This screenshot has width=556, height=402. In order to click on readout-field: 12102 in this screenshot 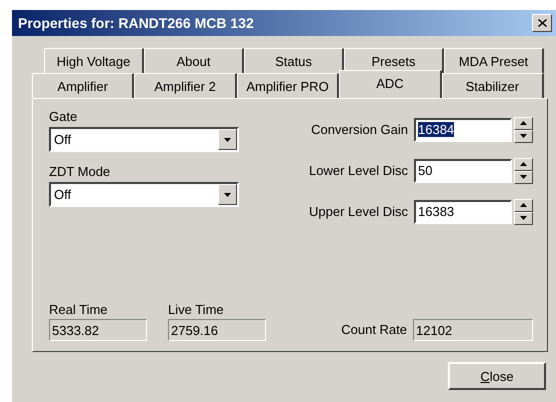, I will do `click(473, 330)`.